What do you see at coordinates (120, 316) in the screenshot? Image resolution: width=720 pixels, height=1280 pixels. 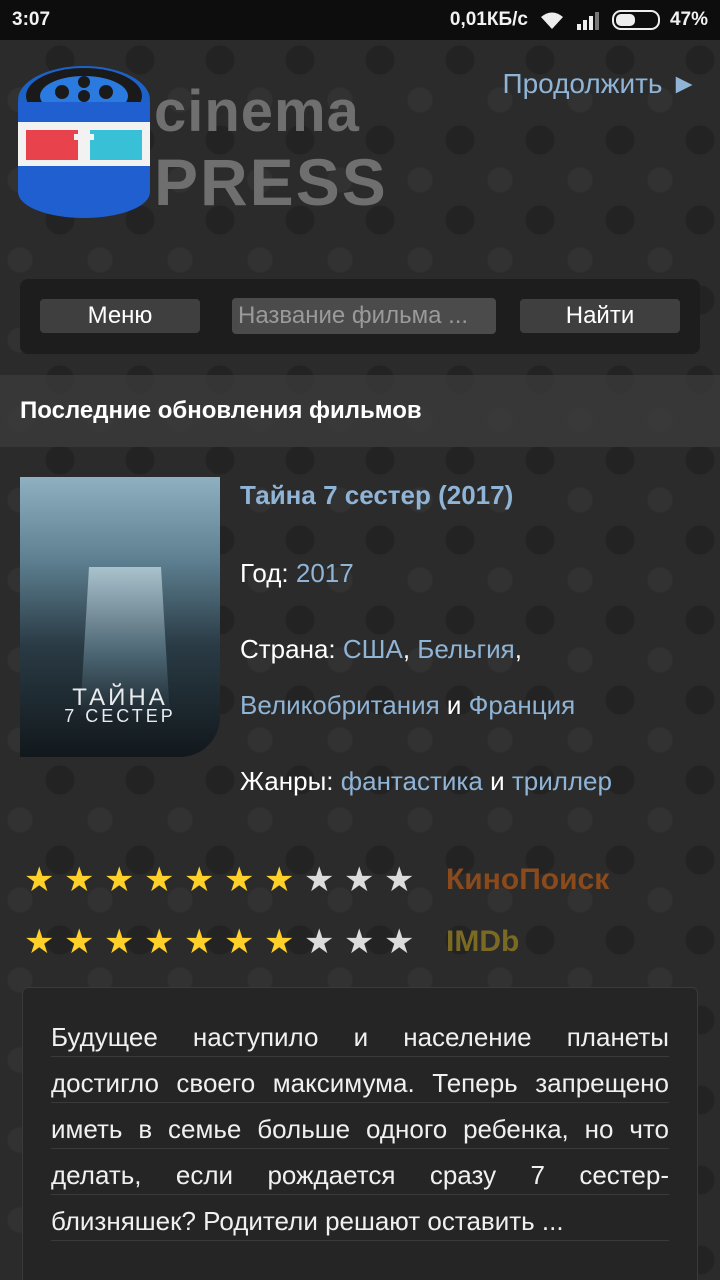 I see `menu-button: Меню` at bounding box center [120, 316].